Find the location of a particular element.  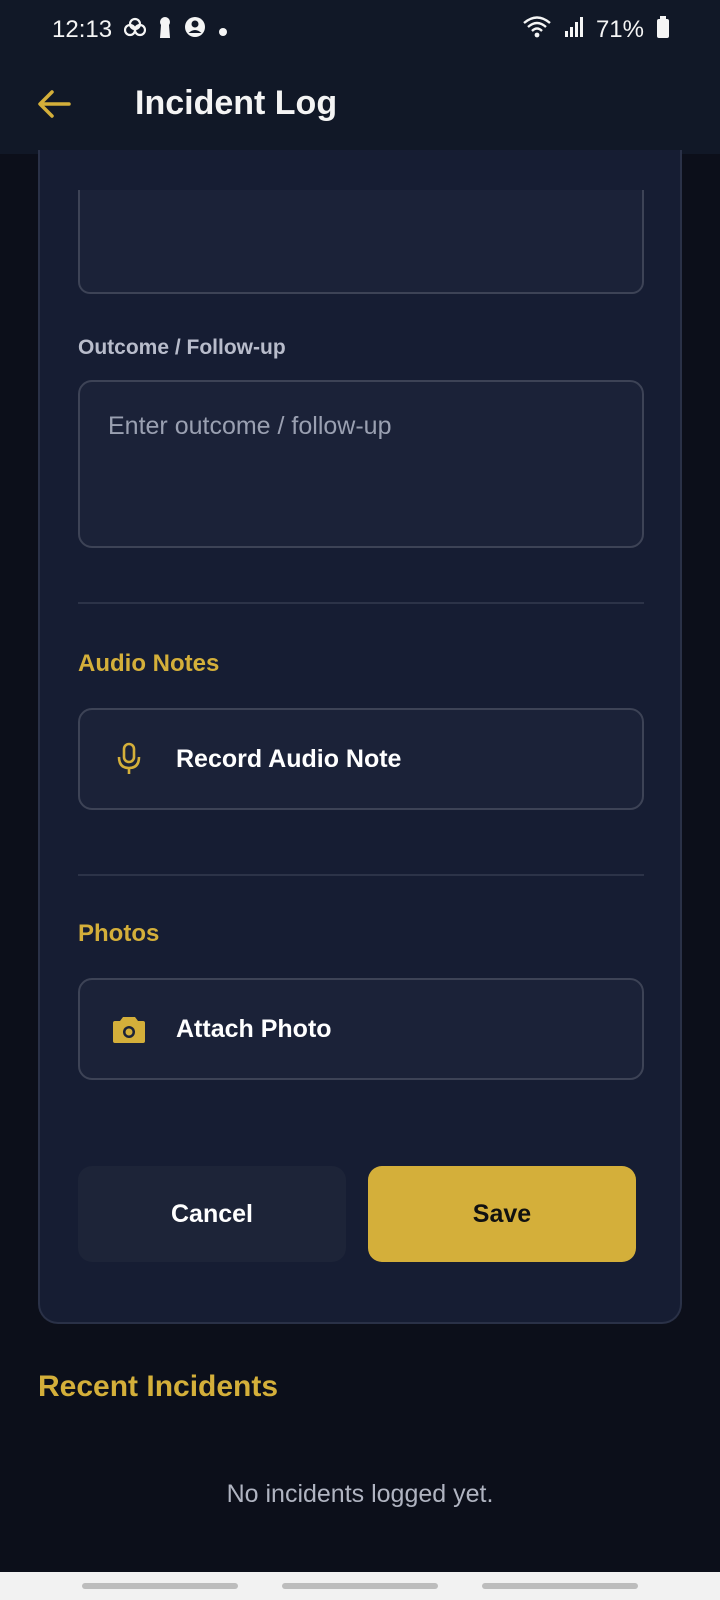

app-bar: Incident Log is located at coordinates (360, 107).